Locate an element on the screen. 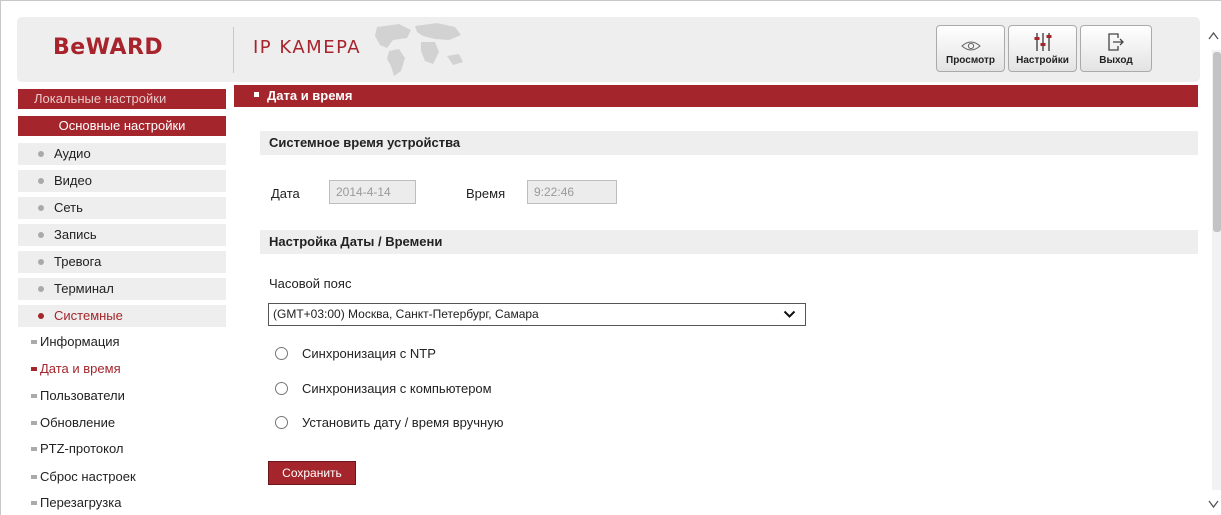  sidebar-item-network: Сеть is located at coordinates (122, 208).